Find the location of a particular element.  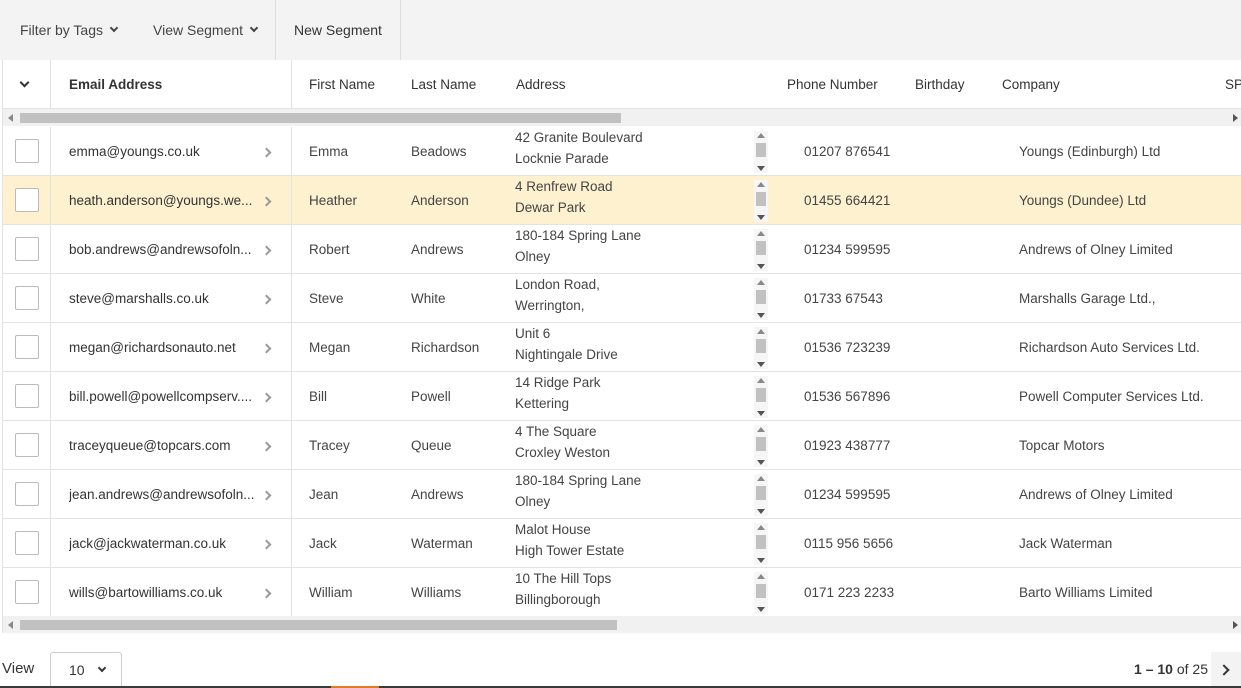

address-cell: 4 Renfrew Road Dewar Park is located at coordinates (634, 200).